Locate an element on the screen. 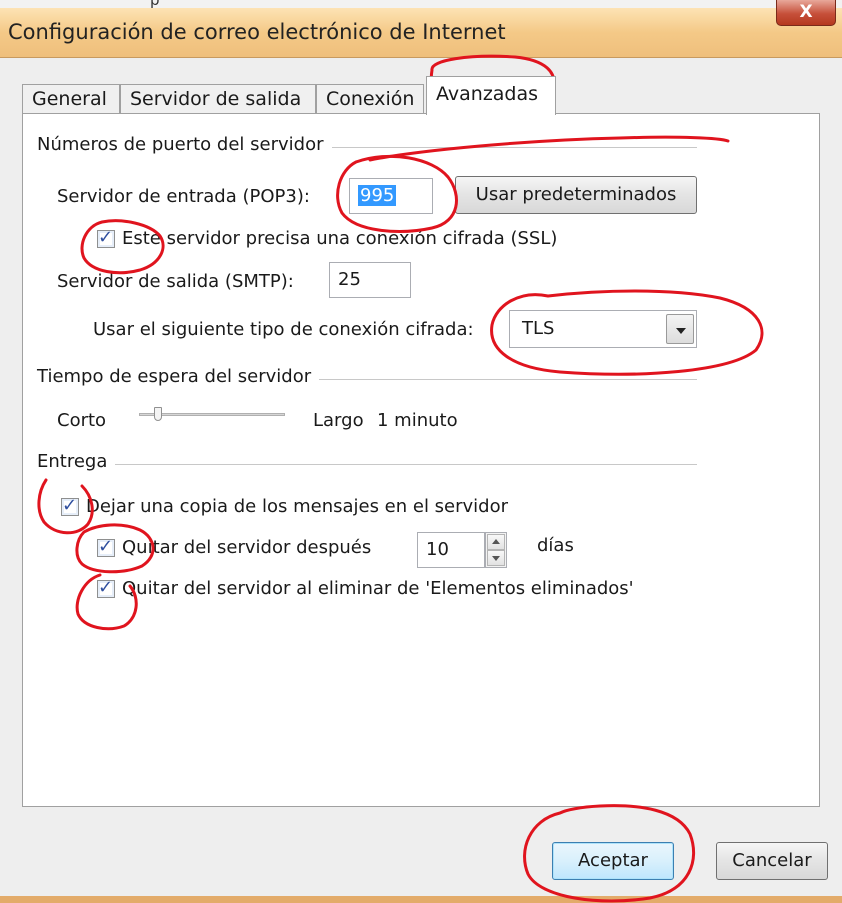  close-icon: X is located at coordinates (806, 12).